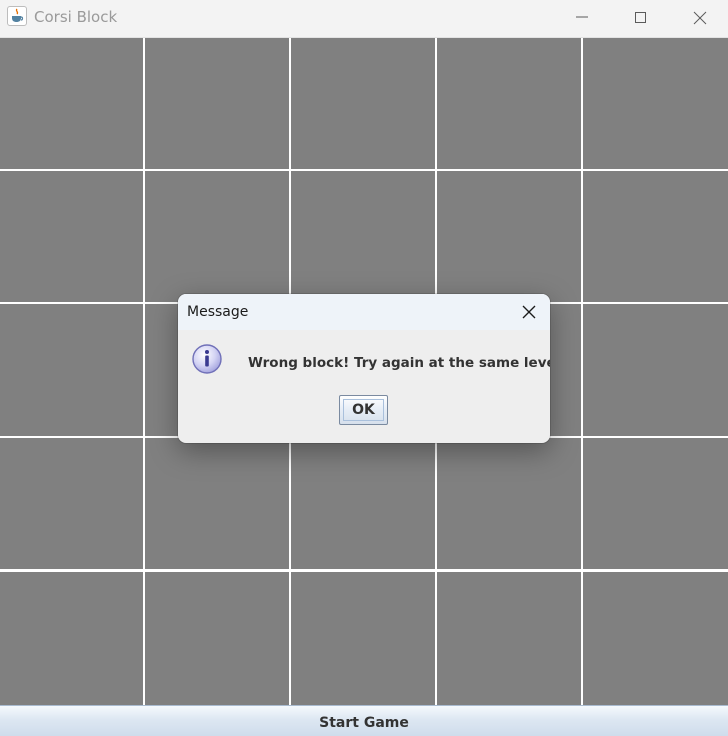 Image resolution: width=728 pixels, height=736 pixels. I want to click on start-game-button: Start Game, so click(364, 720).